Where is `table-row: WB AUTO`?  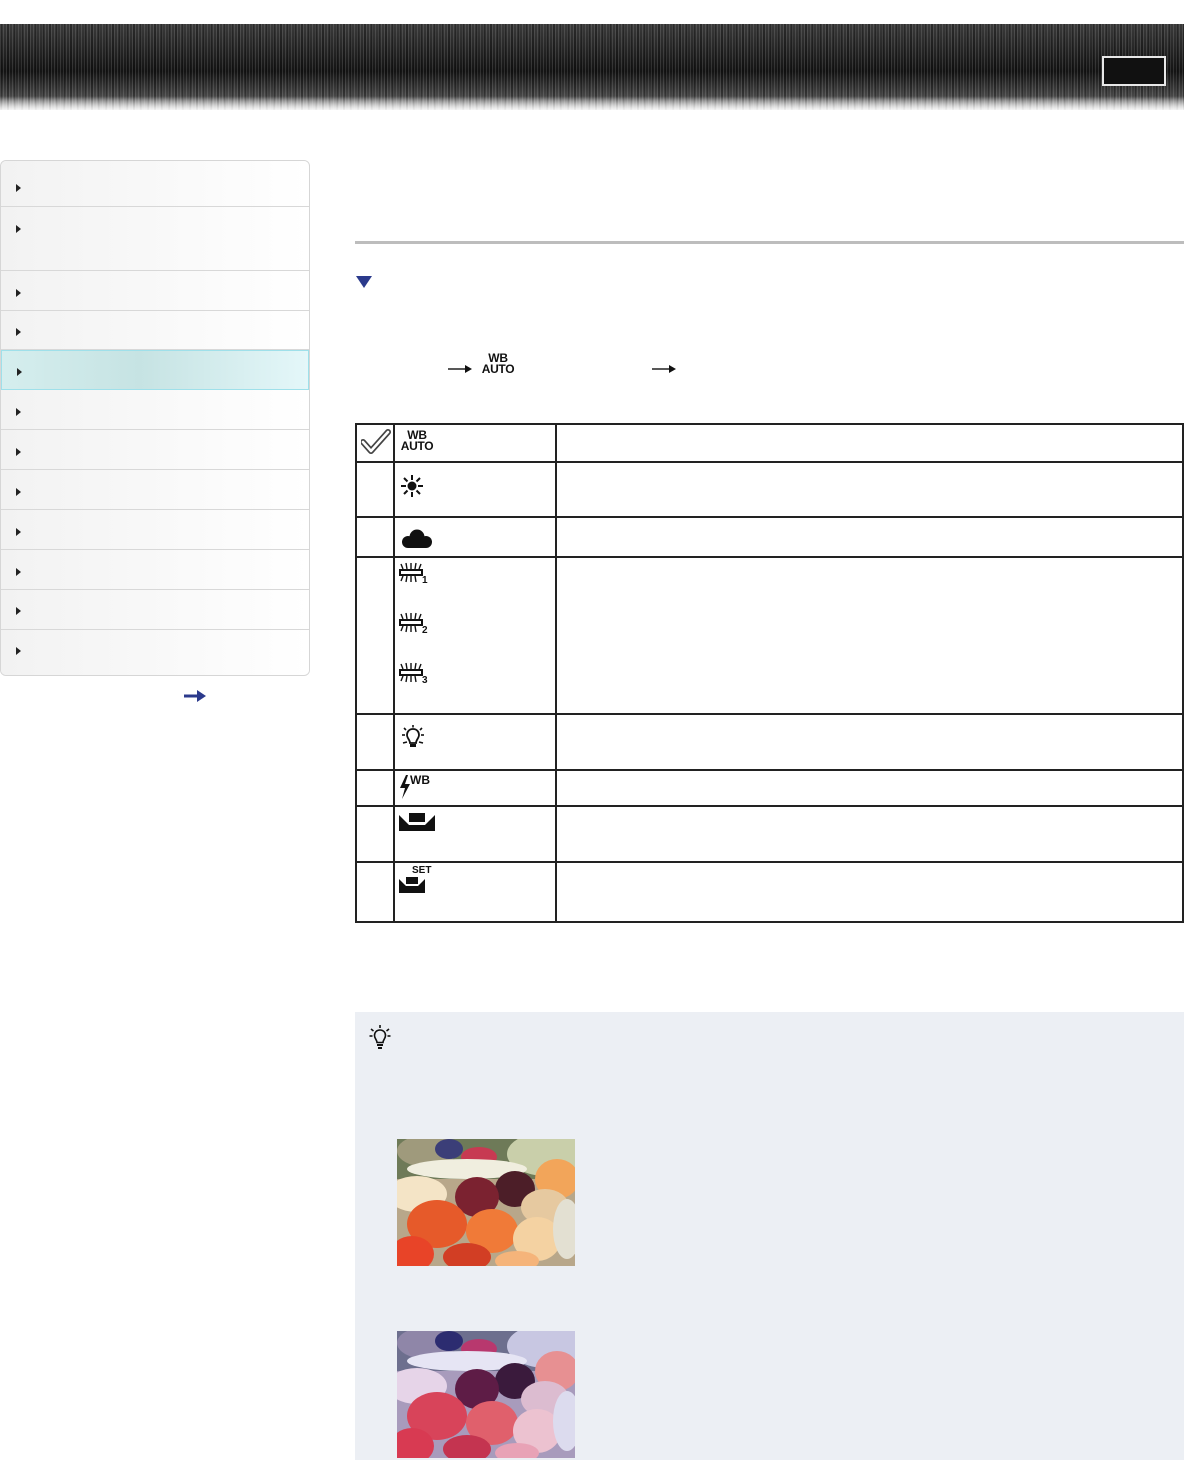 table-row: WB AUTO is located at coordinates (769, 443).